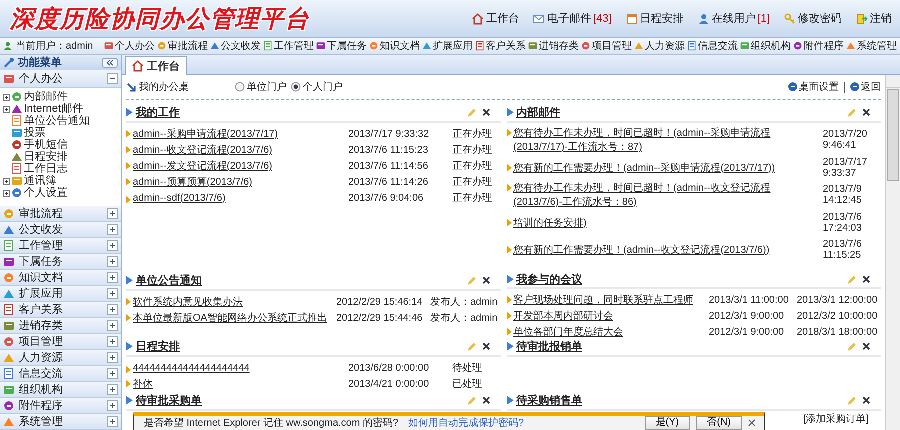 The image size is (900, 430). Describe the element at coordinates (553, 46) in the screenshot. I see `module-link: 进销存类` at that location.